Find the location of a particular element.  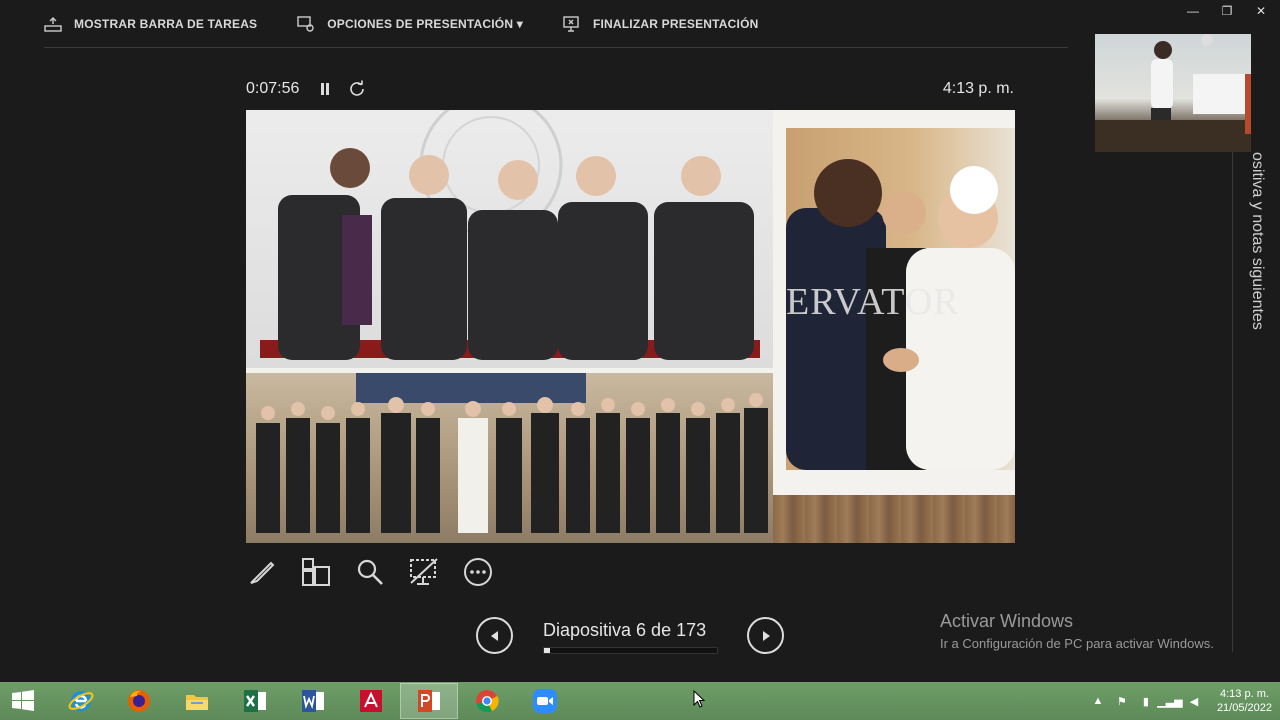

taskbar-acrobat is located at coordinates (371, 701).